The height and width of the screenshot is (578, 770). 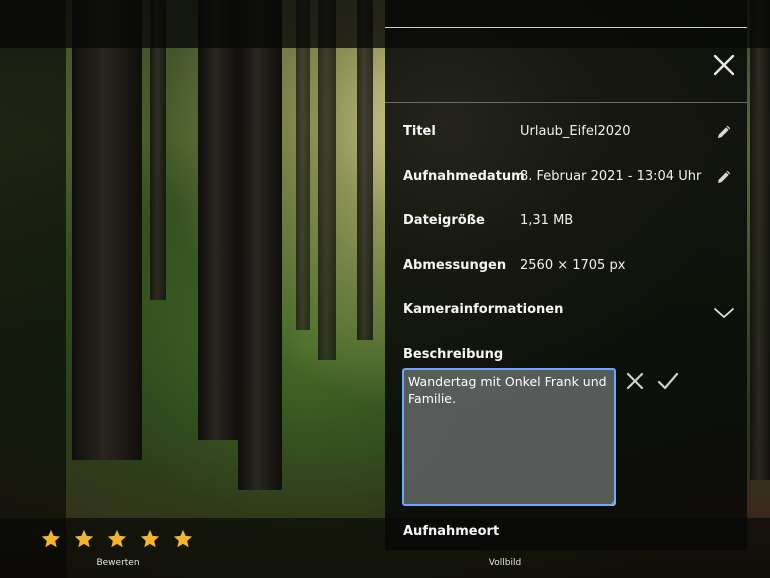 What do you see at coordinates (451, 531) in the screenshot?
I see `location-label: Aufnahmeort` at bounding box center [451, 531].